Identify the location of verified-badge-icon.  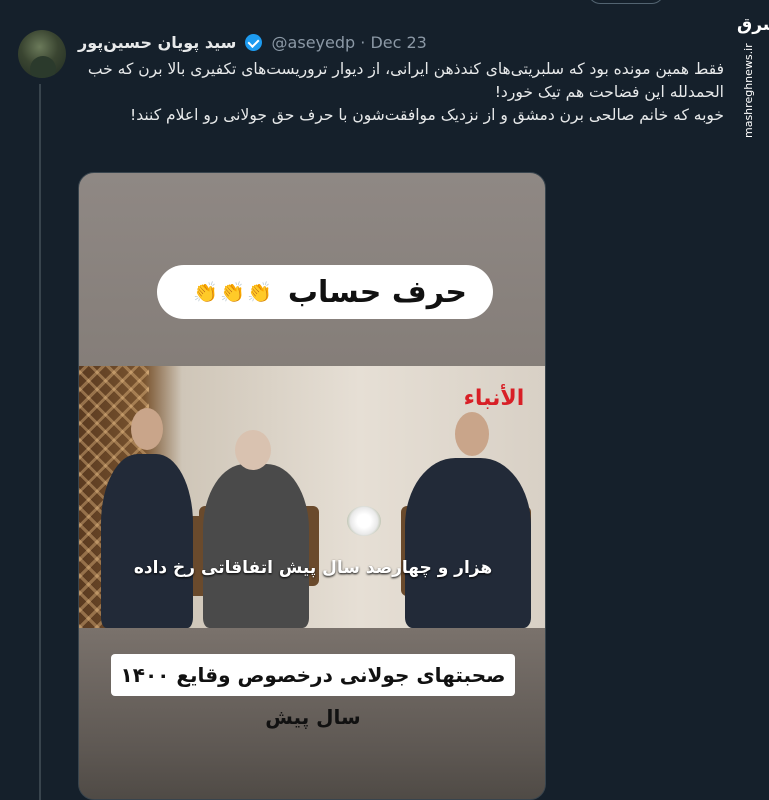
(254, 42).